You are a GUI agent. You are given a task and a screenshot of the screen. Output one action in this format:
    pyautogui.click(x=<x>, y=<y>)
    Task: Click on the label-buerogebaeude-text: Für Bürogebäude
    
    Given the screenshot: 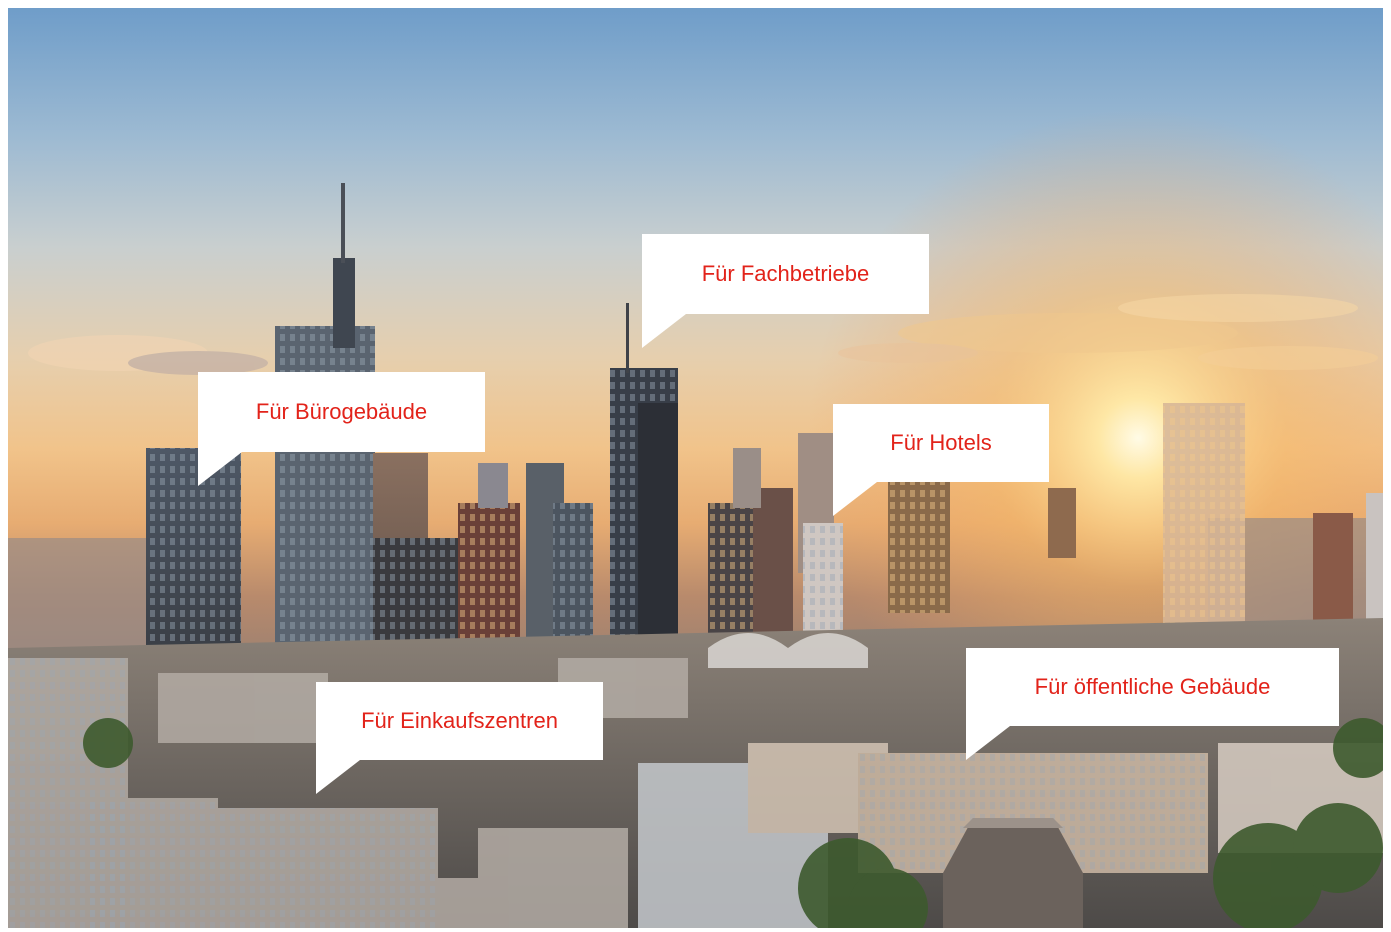 What is the action you would take?
    pyautogui.click(x=341, y=411)
    